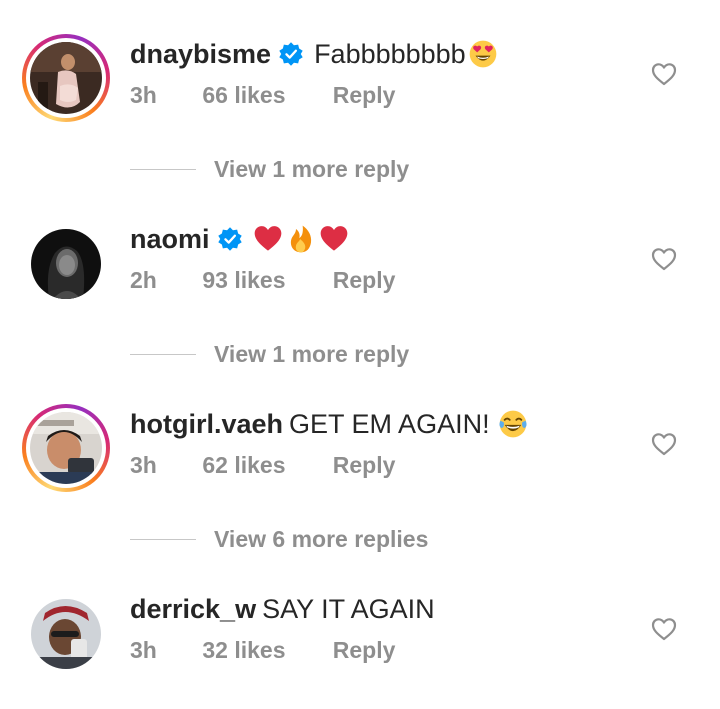  I want to click on likes-count: 32 likes, so click(264, 650).